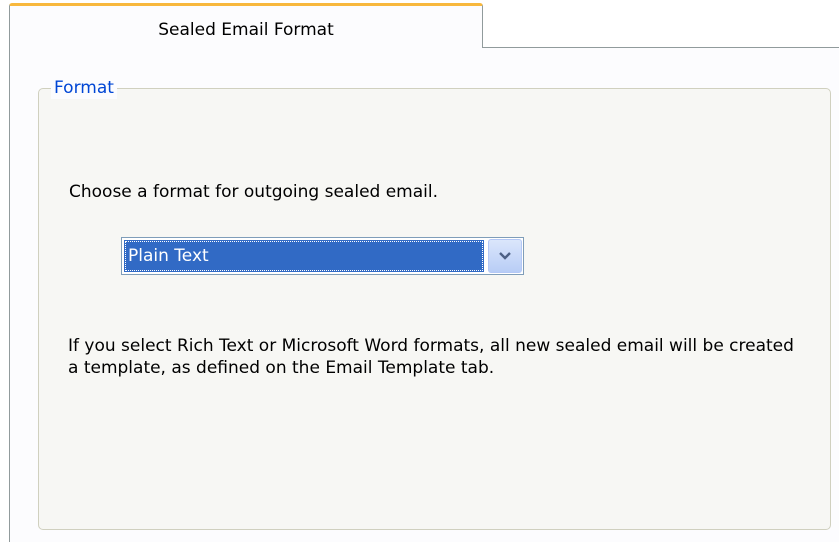  What do you see at coordinates (84, 88) in the screenshot?
I see `format-group-legend: Format` at bounding box center [84, 88].